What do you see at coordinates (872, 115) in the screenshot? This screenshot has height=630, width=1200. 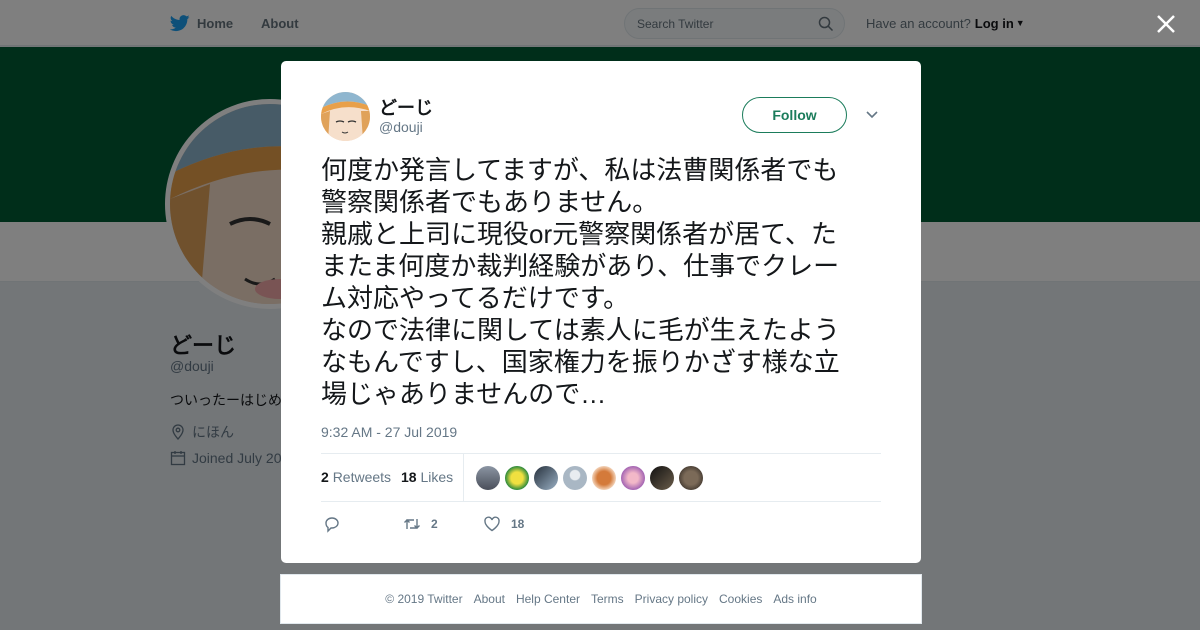 I see `chevron-down-icon` at bounding box center [872, 115].